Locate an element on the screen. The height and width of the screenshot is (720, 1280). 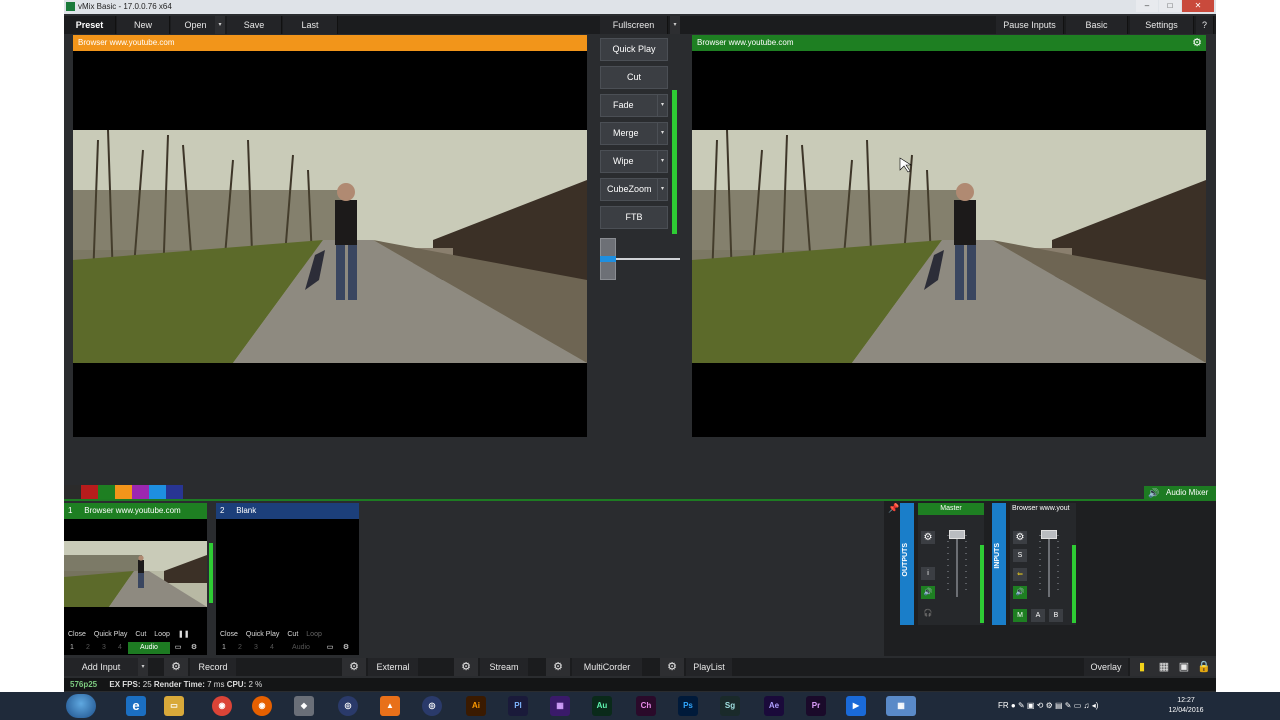
input-1-pause-icon: ❚❚ is located at coordinates (184, 635).